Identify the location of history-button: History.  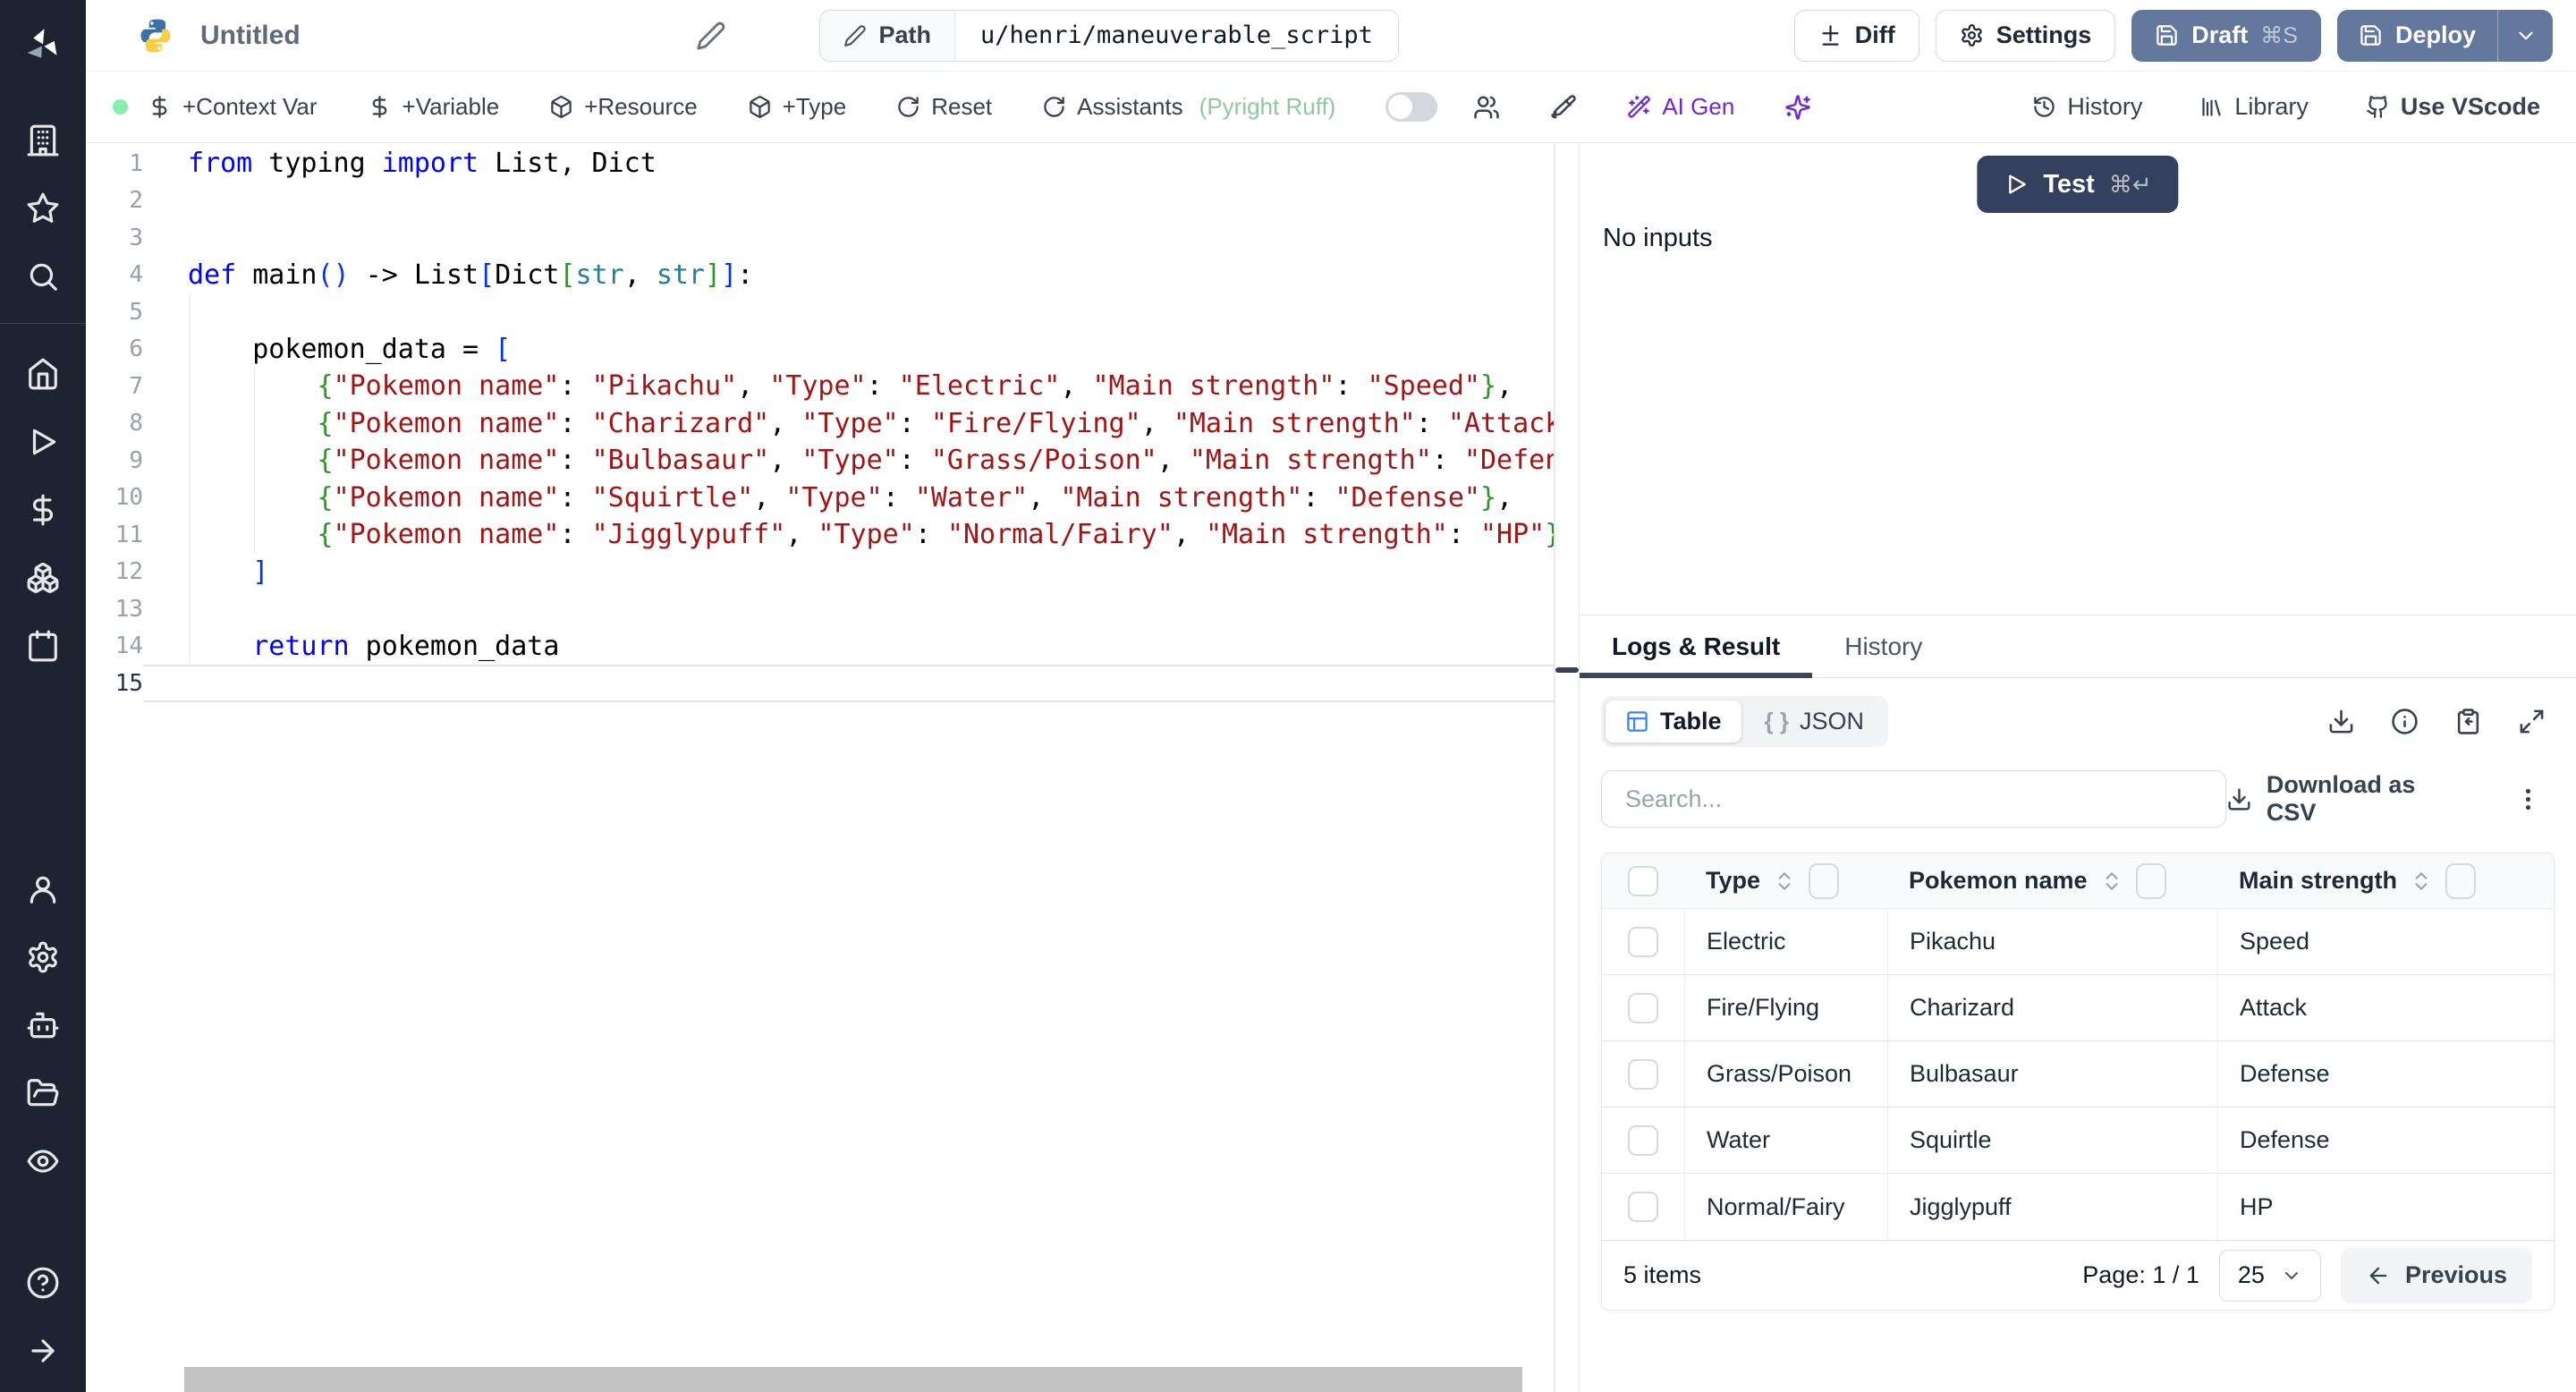
(2087, 107).